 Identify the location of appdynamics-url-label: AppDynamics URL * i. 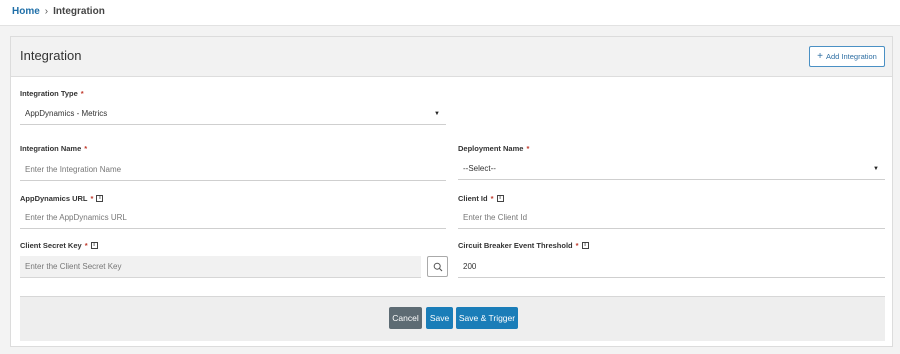
(62, 198).